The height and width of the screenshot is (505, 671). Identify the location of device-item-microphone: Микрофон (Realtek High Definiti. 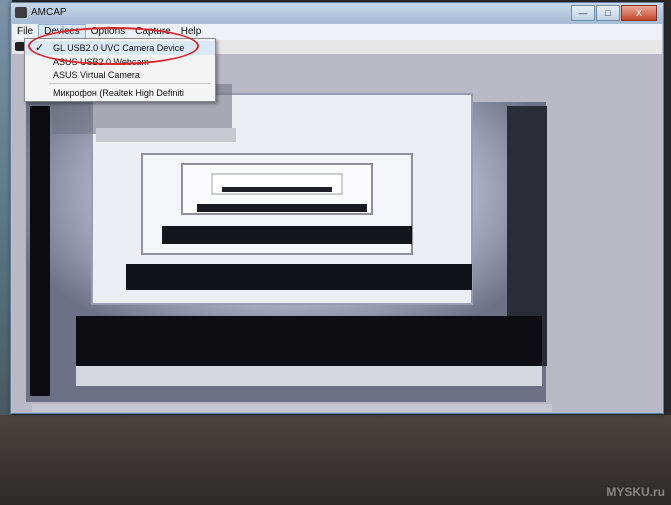
(120, 93).